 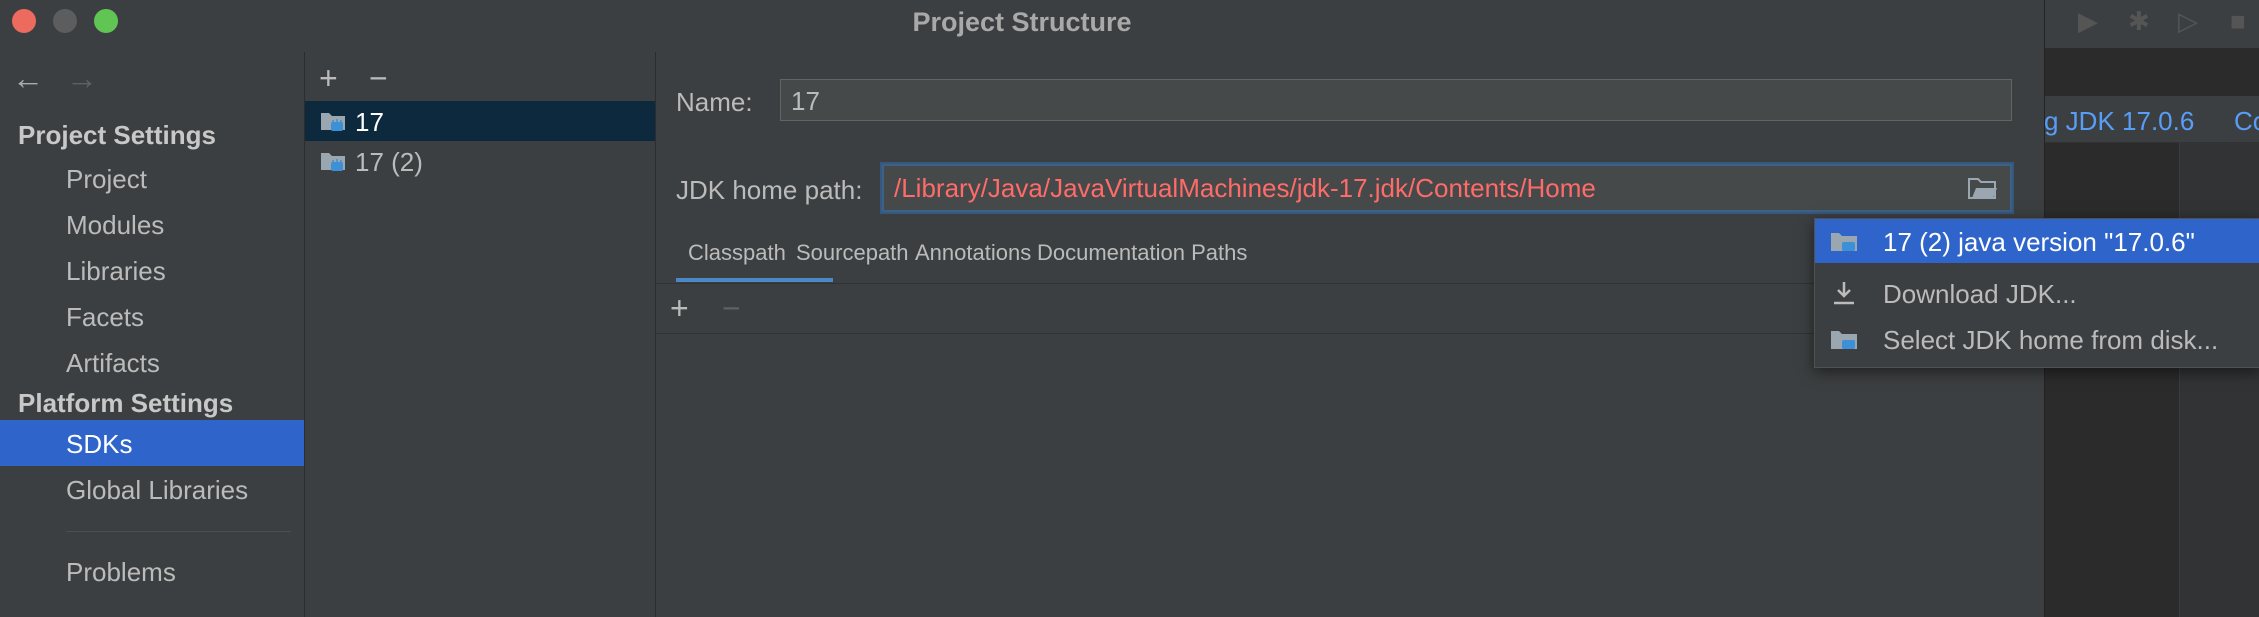 I want to click on divider, so click(x=178, y=531).